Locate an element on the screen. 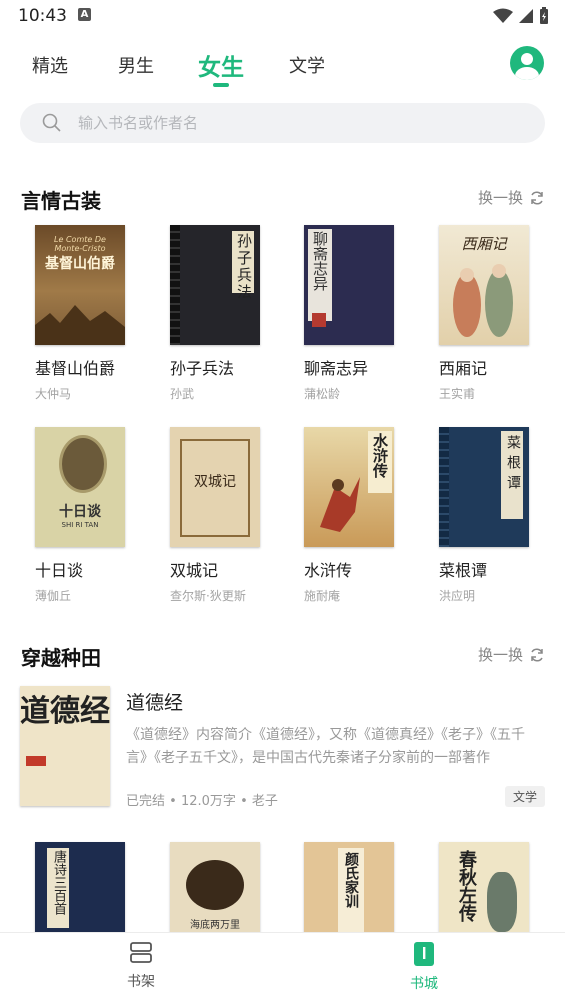 The height and width of the screenshot is (1005, 565). category-tabs: 精选 男生 女生 文学 is located at coordinates (282, 65).